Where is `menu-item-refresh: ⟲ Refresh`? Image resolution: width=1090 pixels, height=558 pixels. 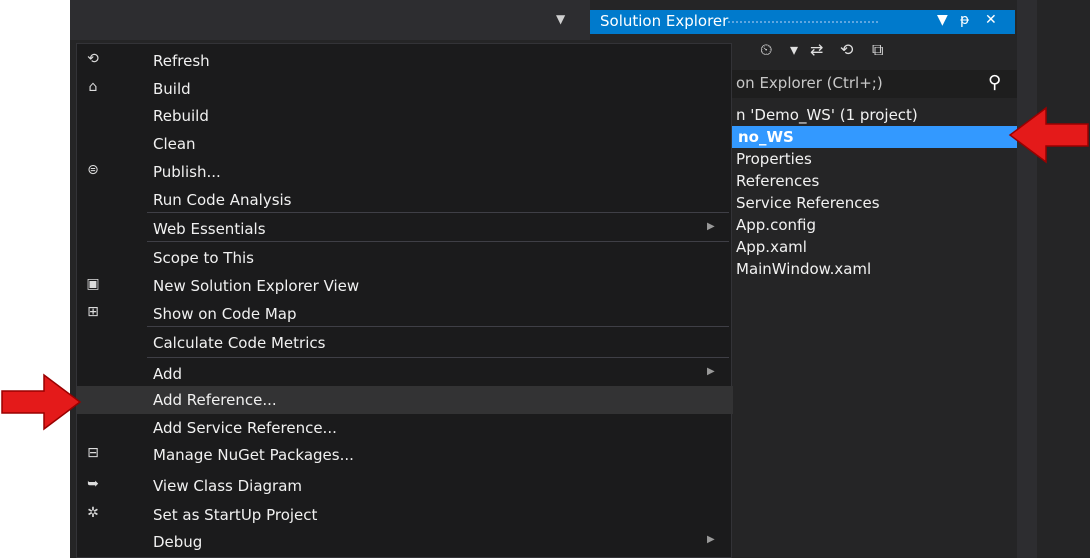 menu-item-refresh: ⟲ Refresh is located at coordinates (405, 61).